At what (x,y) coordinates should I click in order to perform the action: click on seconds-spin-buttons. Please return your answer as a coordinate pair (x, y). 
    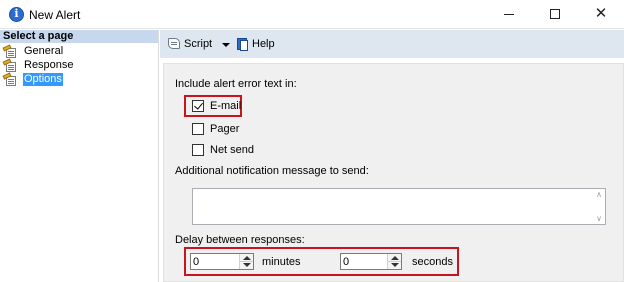
    Looking at the image, I should click on (394, 261).